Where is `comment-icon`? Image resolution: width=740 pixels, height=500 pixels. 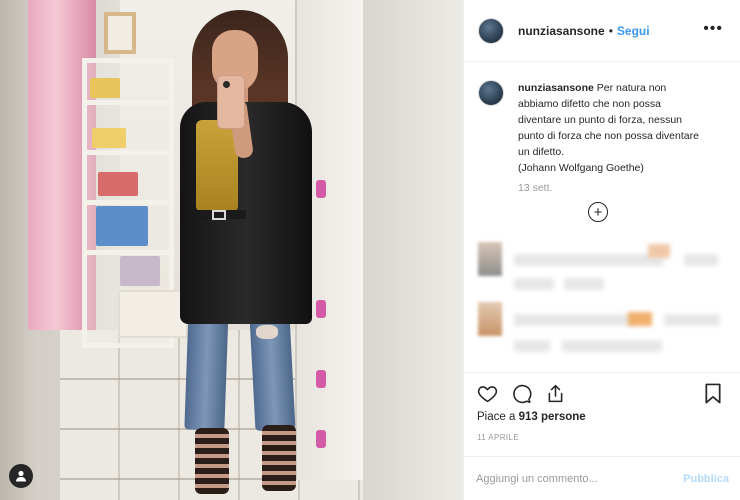
comment-icon is located at coordinates (521, 393).